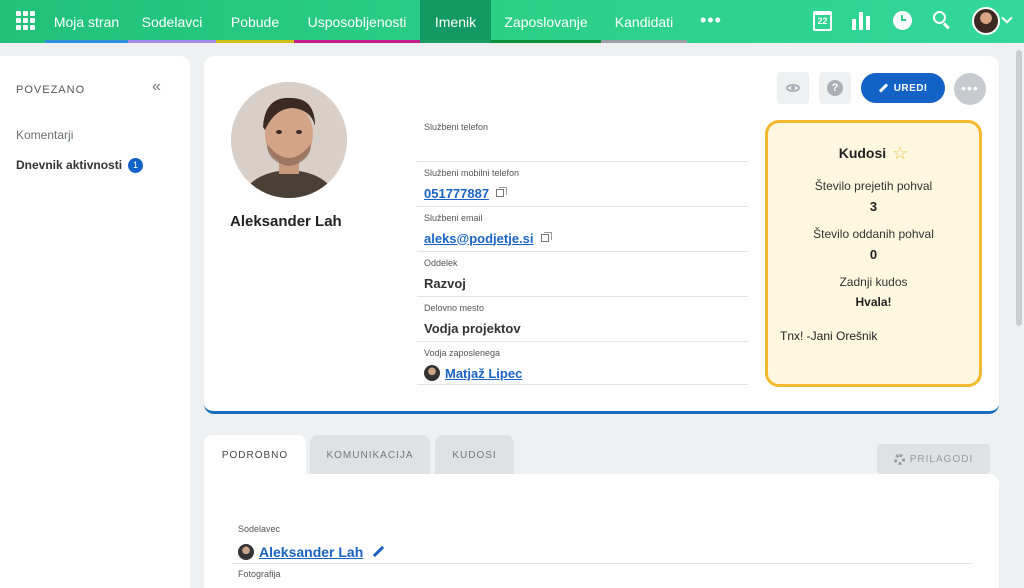  Describe the element at coordinates (582, 193) in the screenshot. I see `field-value-row: 051777887` at that location.